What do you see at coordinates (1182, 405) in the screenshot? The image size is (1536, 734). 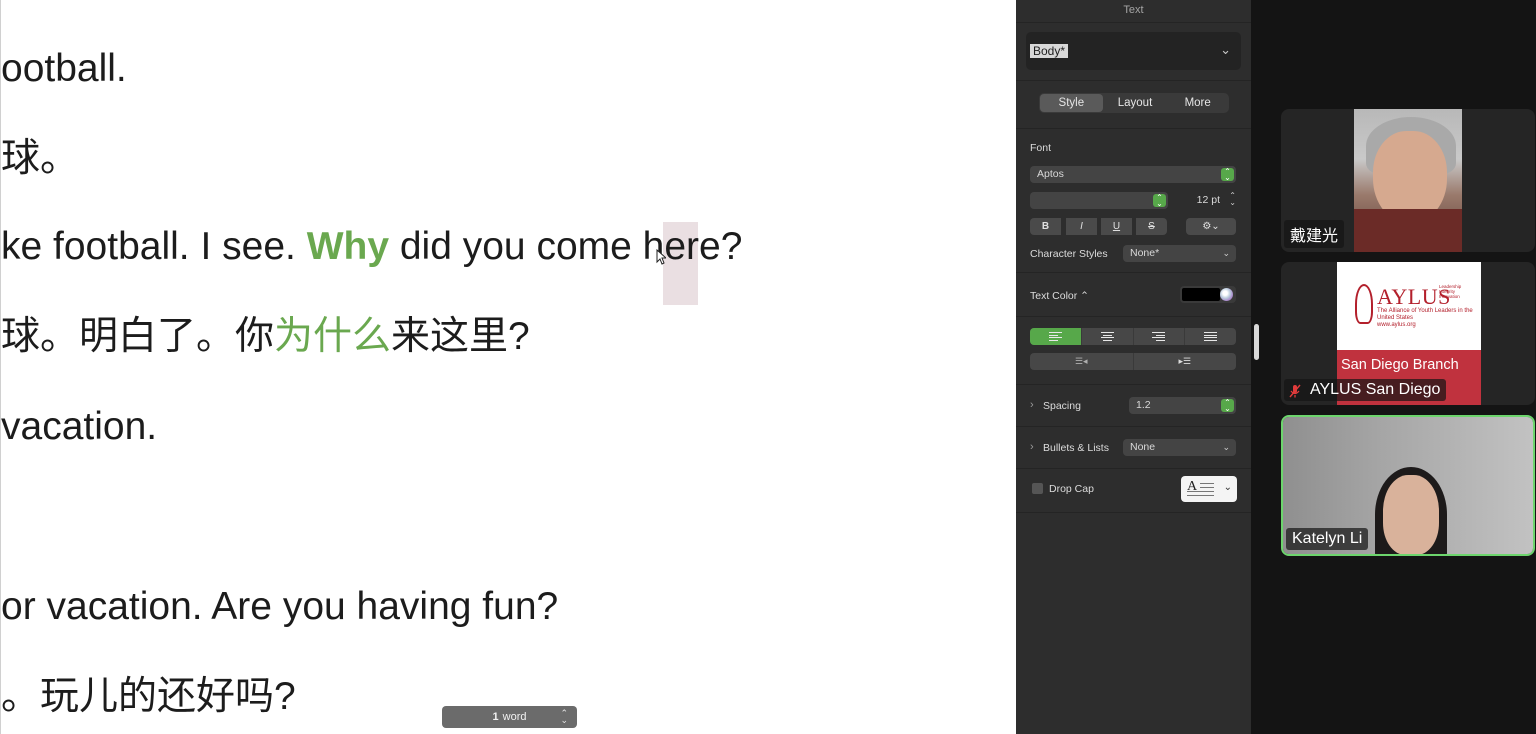 I see `spacing-select: 1.2 ⌃ ⌄` at bounding box center [1182, 405].